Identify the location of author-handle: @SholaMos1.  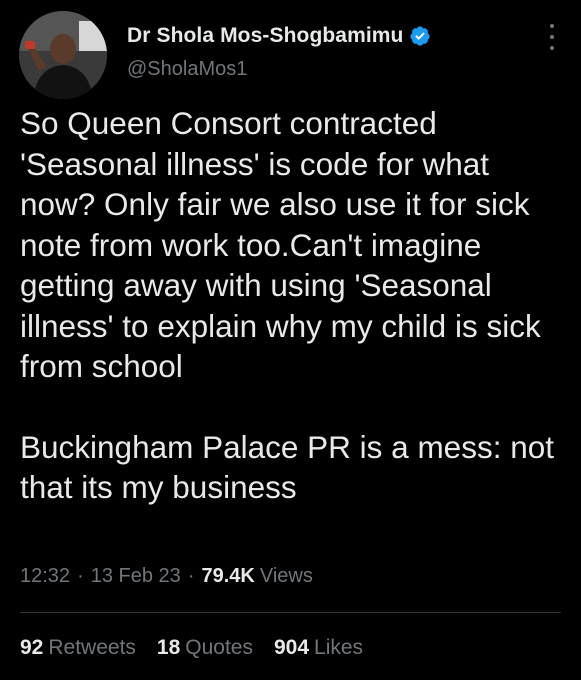
(187, 69).